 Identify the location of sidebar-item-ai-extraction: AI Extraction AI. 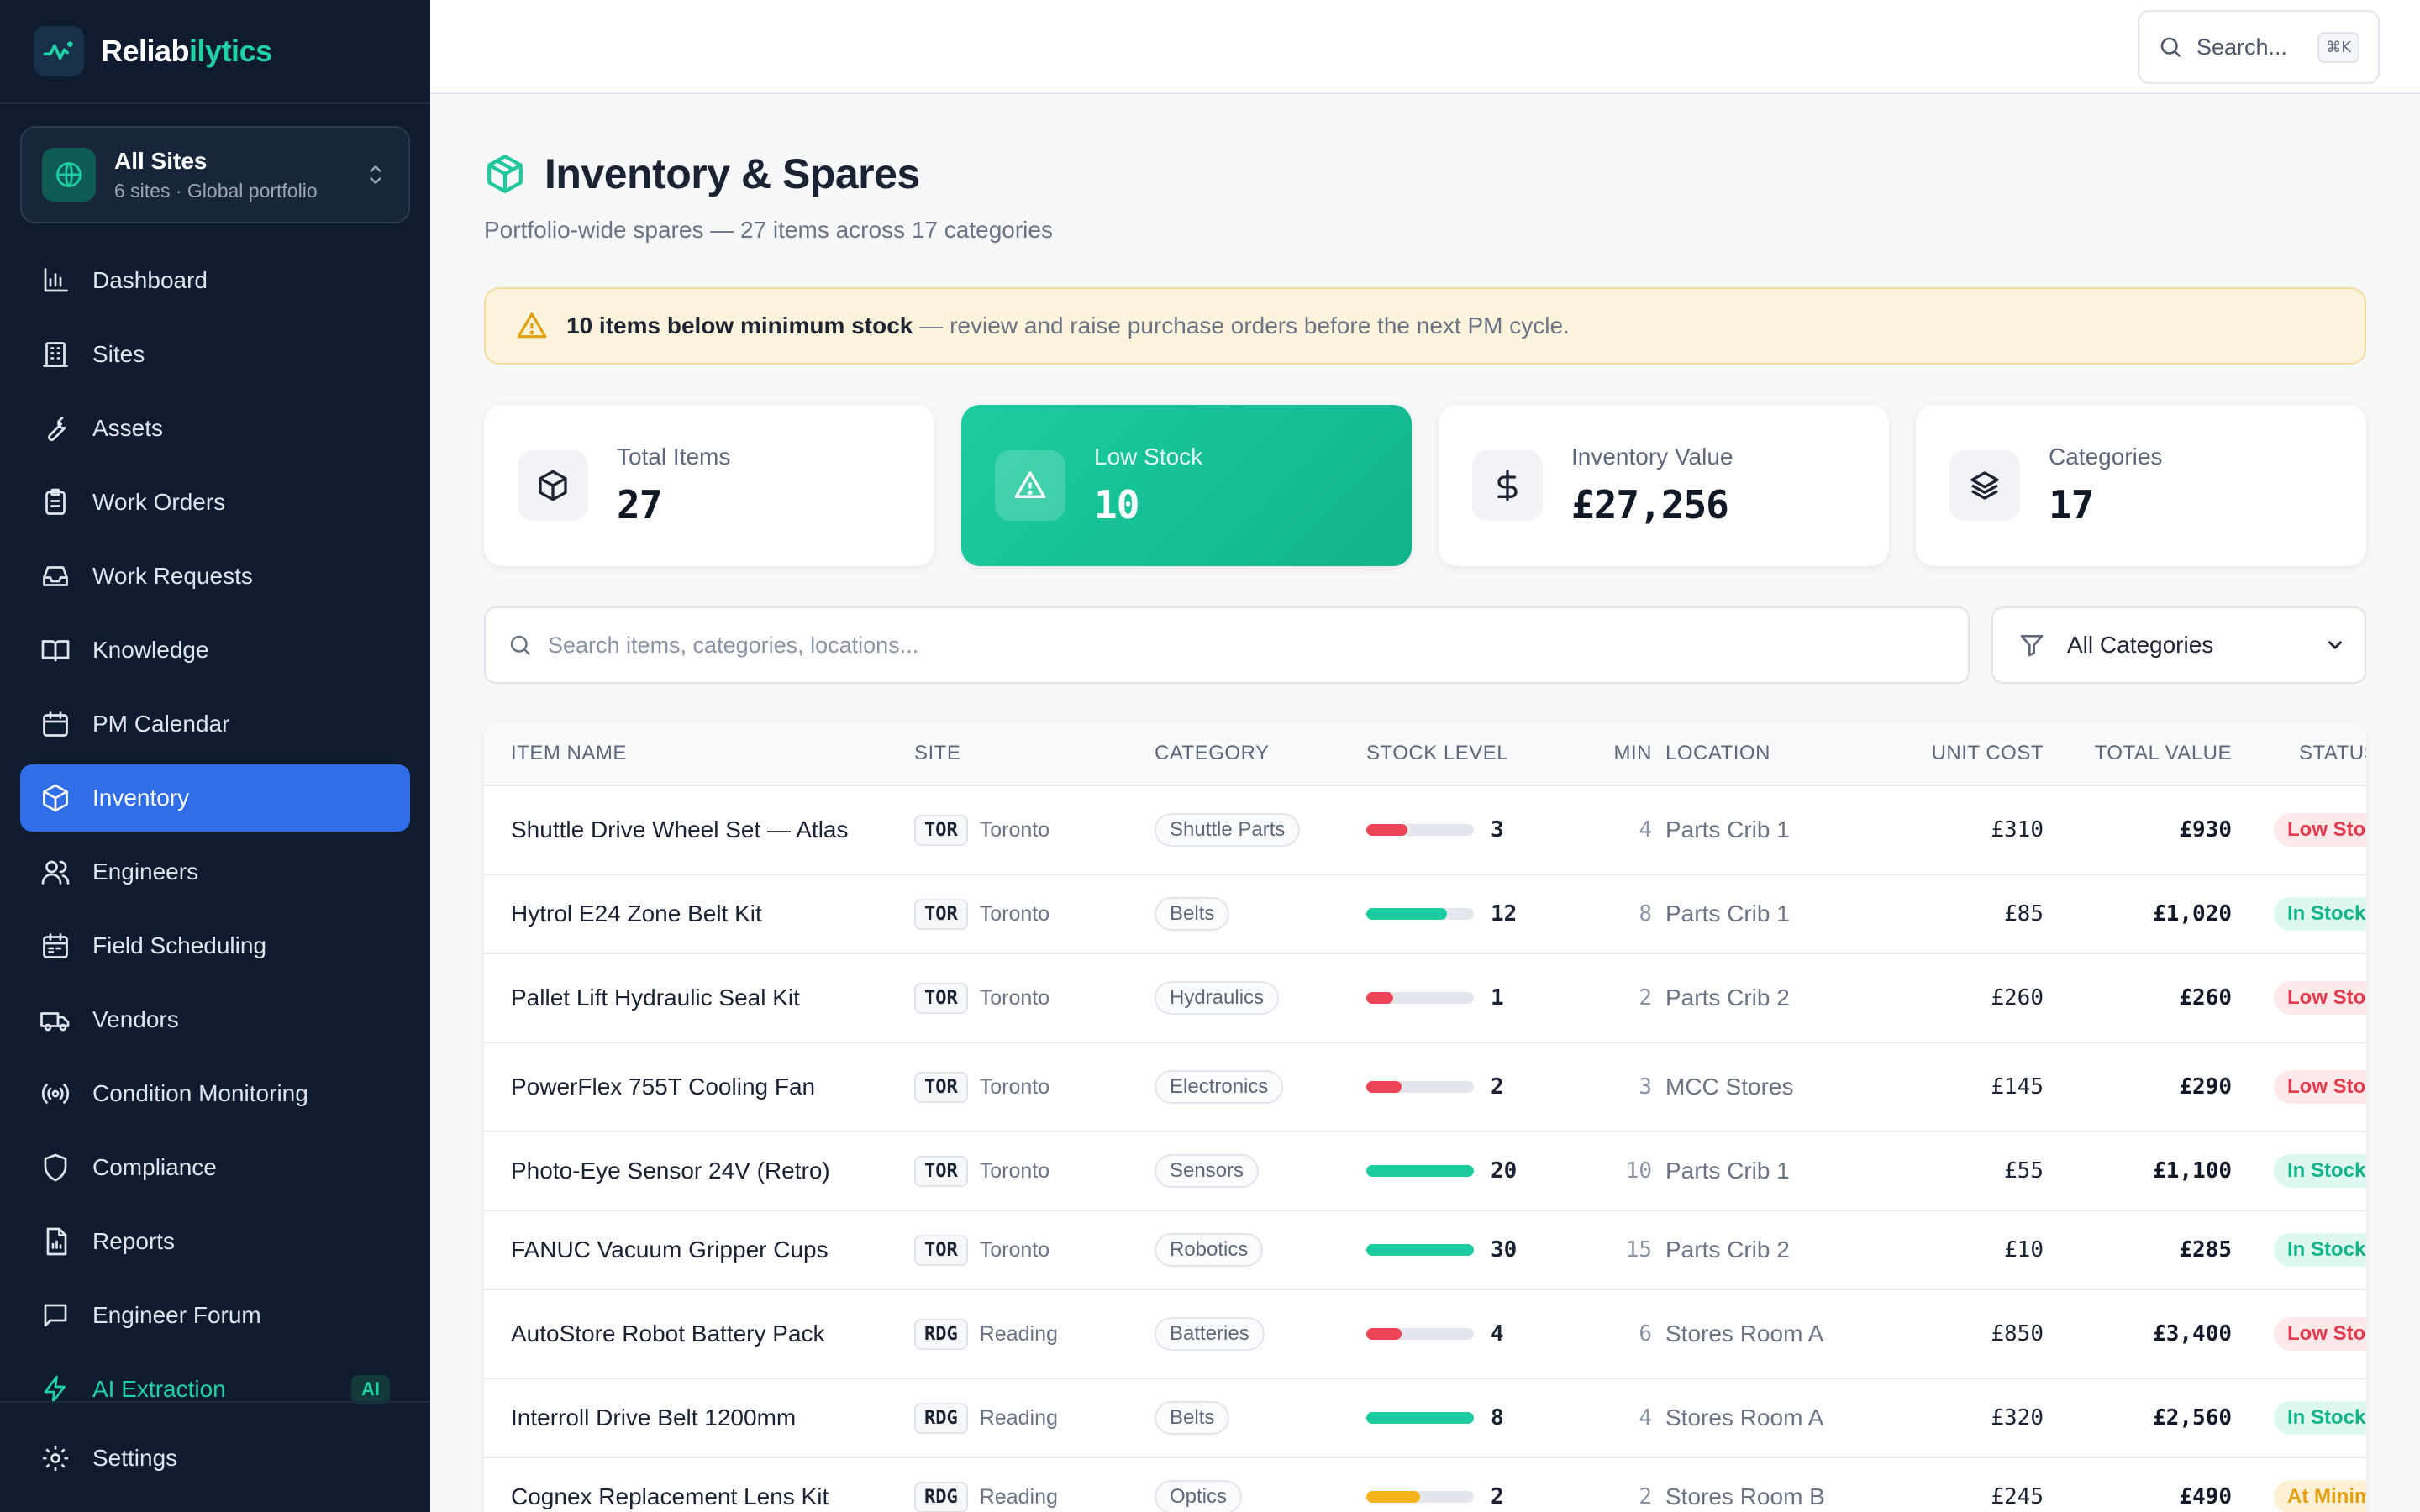
(215, 1389).